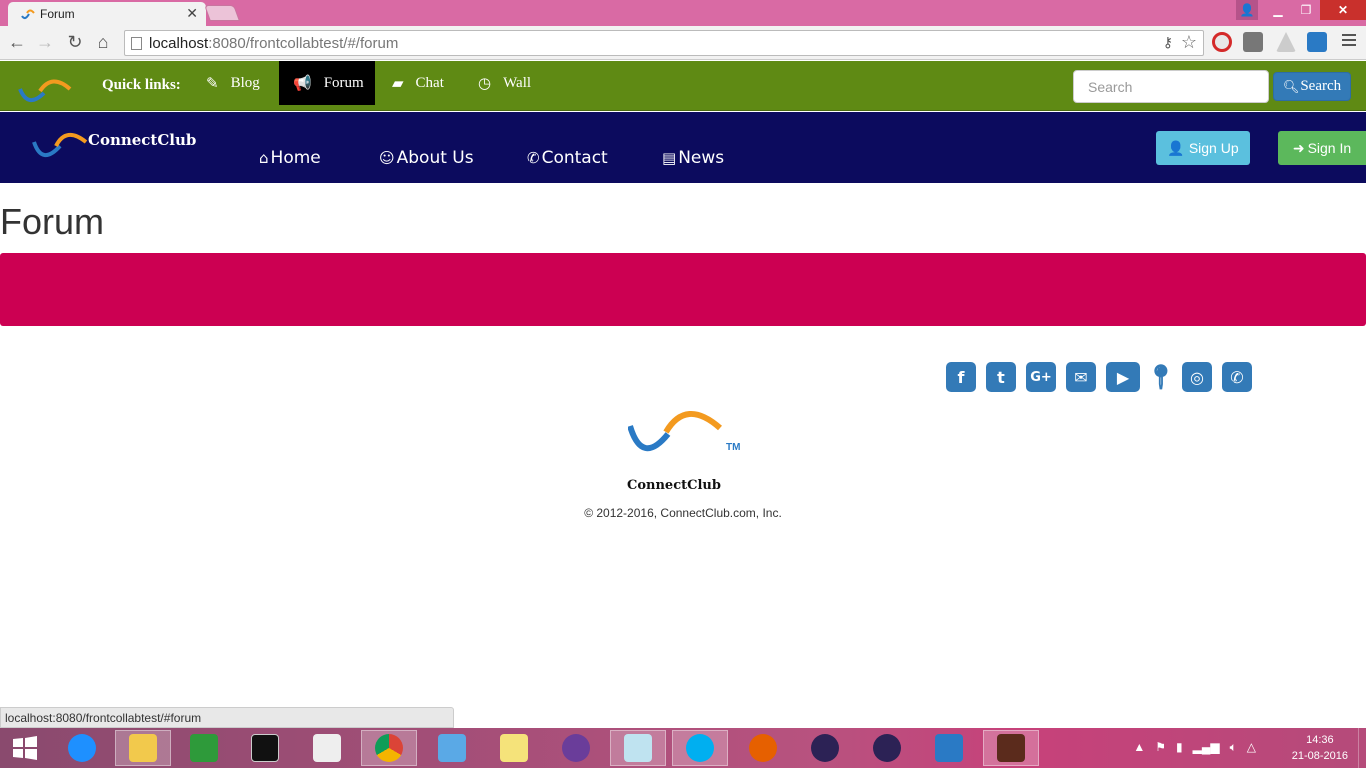 The width and height of the screenshot is (1366, 768). What do you see at coordinates (683, 513) in the screenshot?
I see `copyright-text: © 2012-2016, ConnectClub.com, Inc.` at bounding box center [683, 513].